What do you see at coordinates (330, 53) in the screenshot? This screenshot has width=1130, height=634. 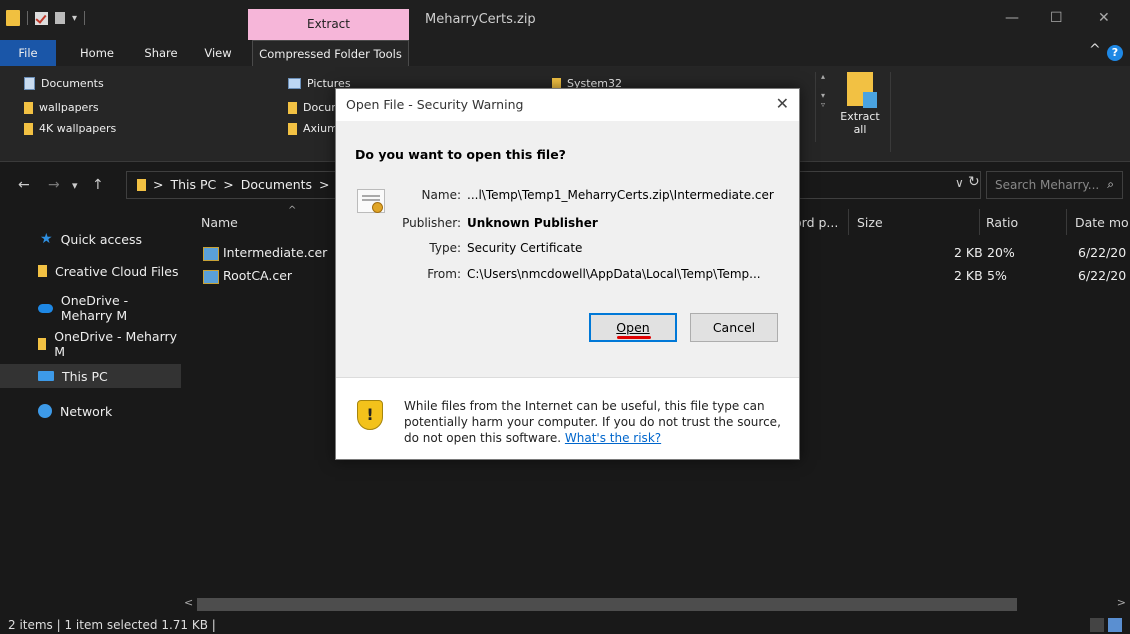 I see `tab-compressed-folder-tools: Compressed Folder Tools` at bounding box center [330, 53].